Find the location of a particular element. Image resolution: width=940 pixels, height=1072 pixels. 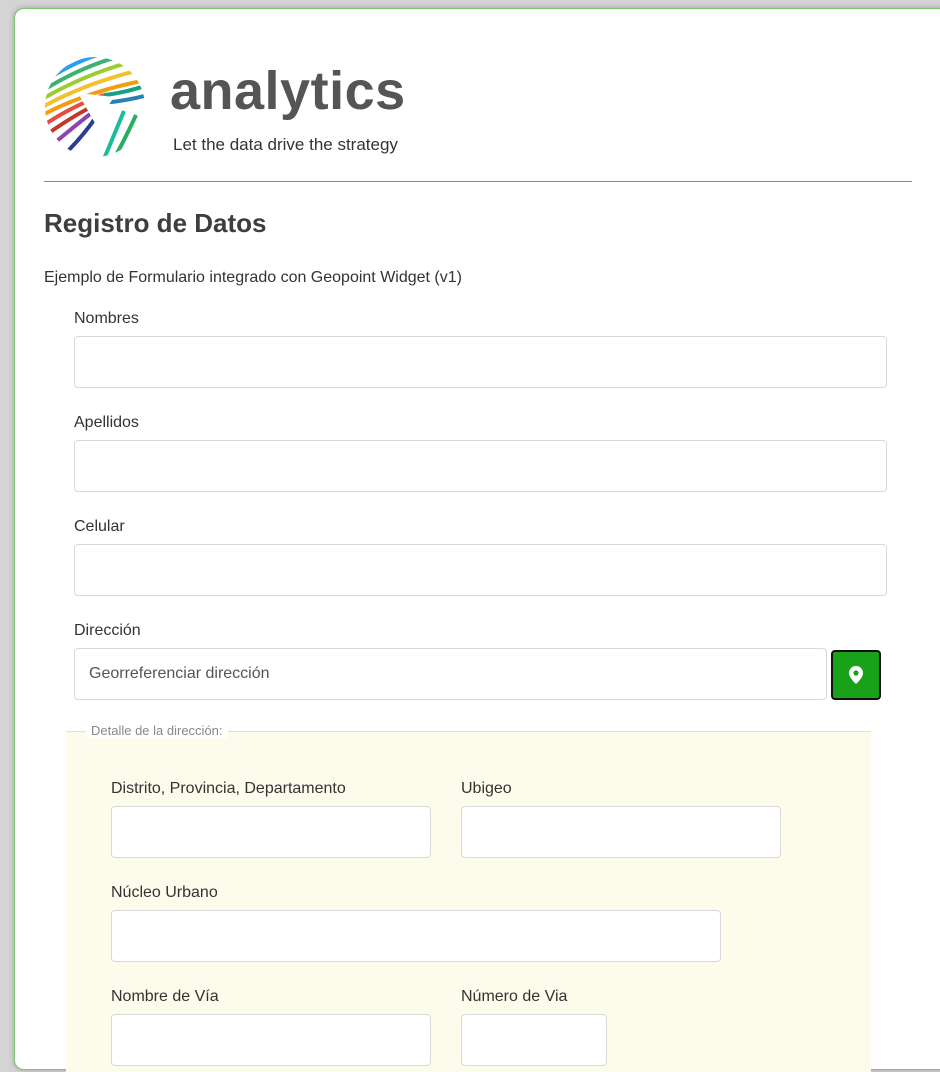

apellidos-label: Apellidos is located at coordinates (106, 422).